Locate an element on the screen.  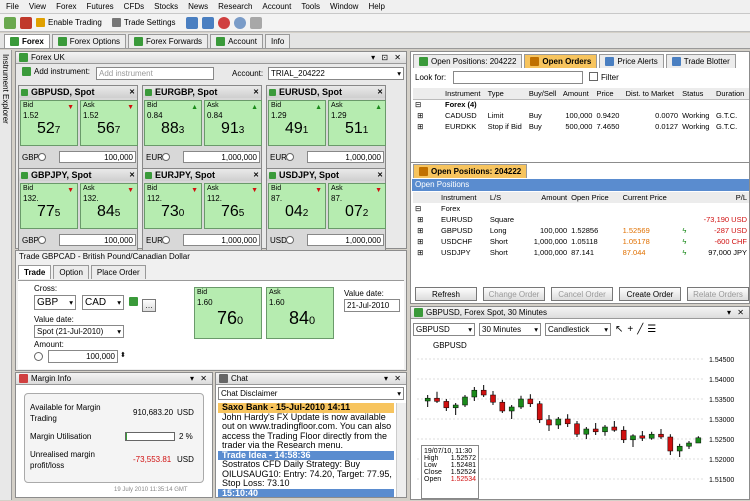
stop-load-icon is located at coordinates (223, 22).